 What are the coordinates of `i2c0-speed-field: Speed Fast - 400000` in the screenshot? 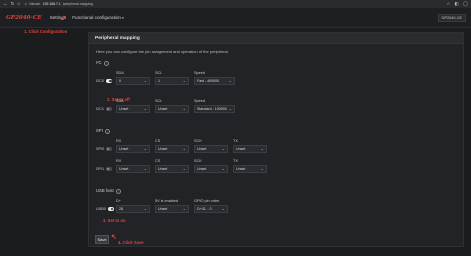 It's located at (214, 78).